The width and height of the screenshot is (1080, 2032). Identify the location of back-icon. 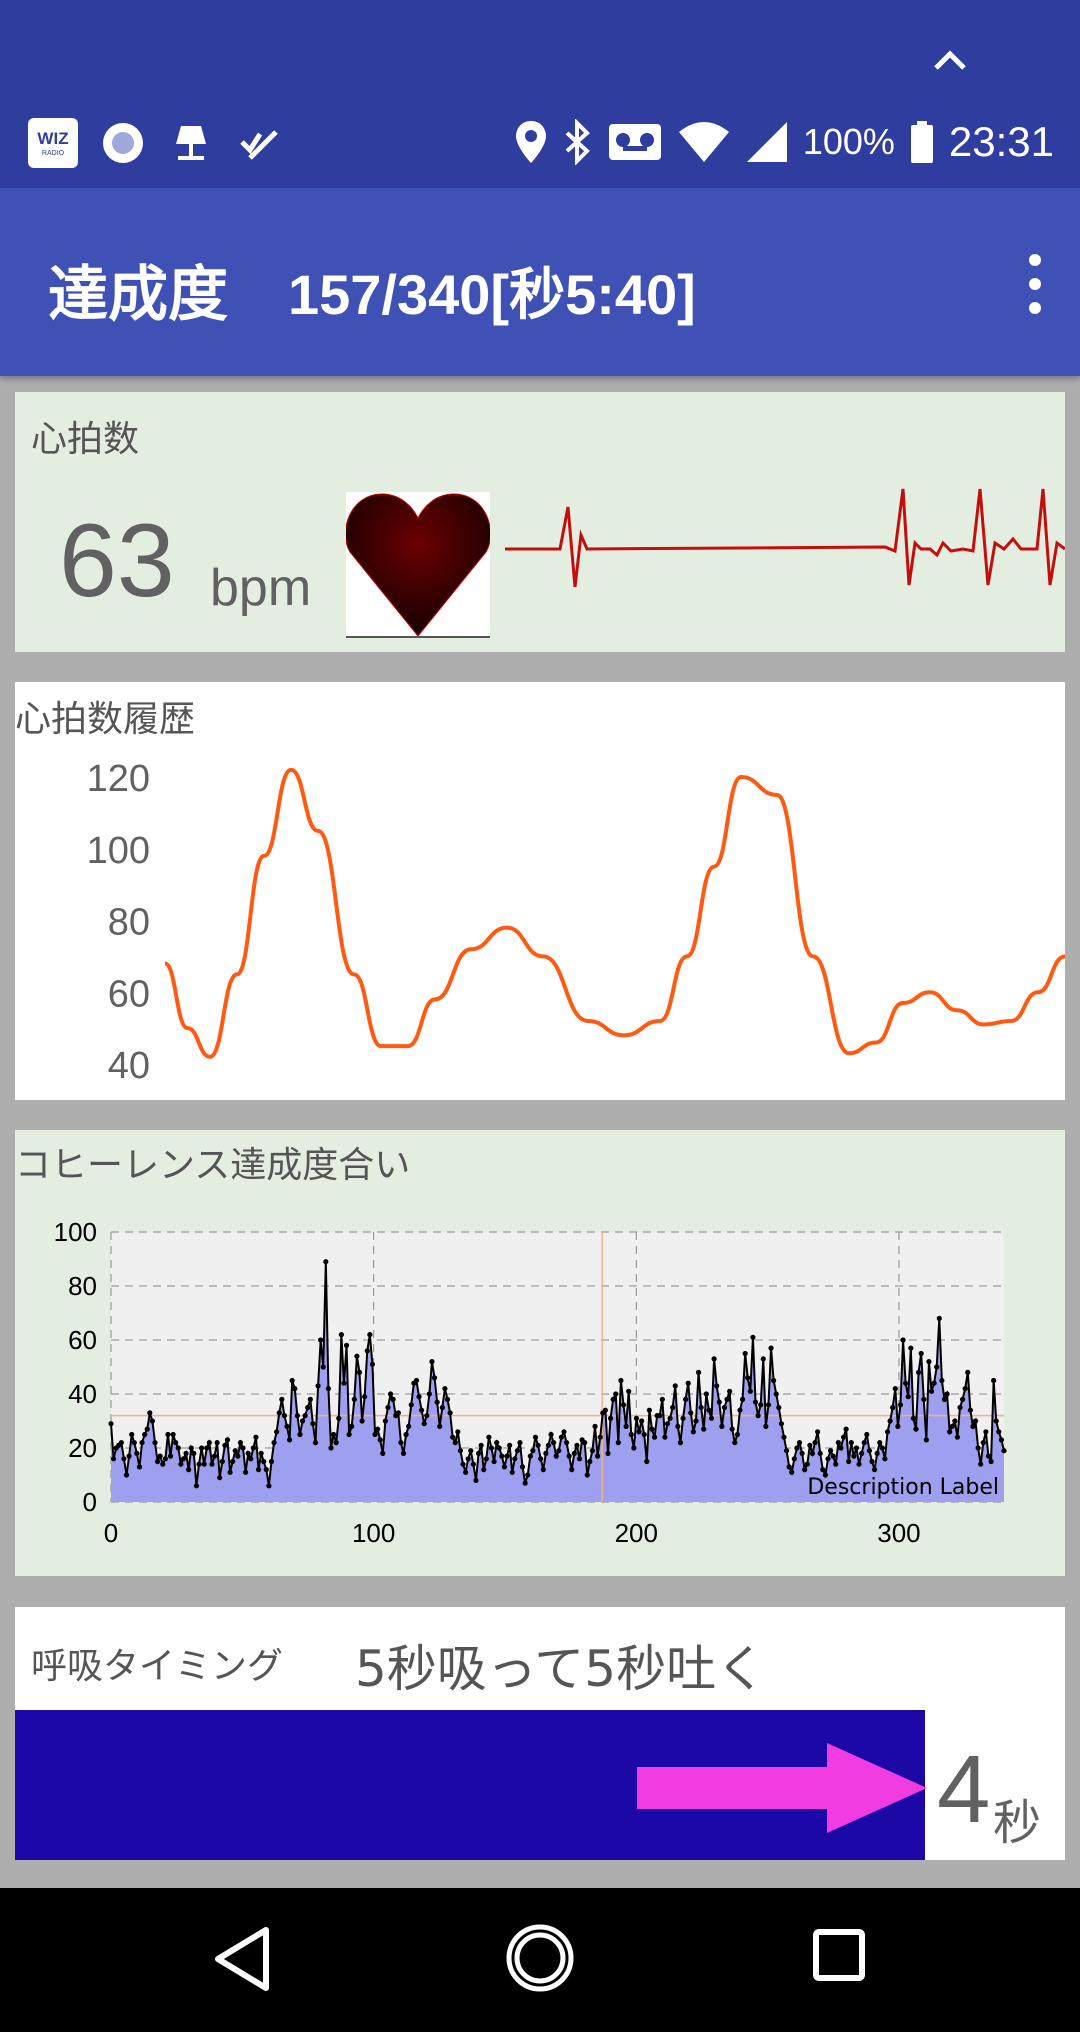
(242, 1959).